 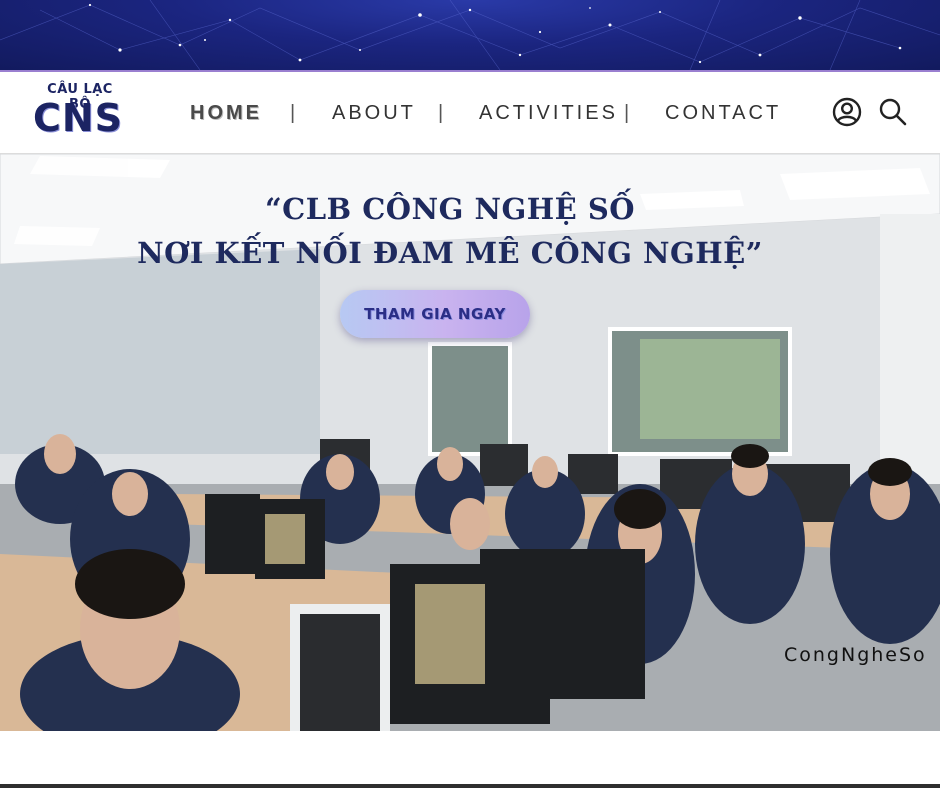 I want to click on user-circle-icon, so click(x=847, y=112).